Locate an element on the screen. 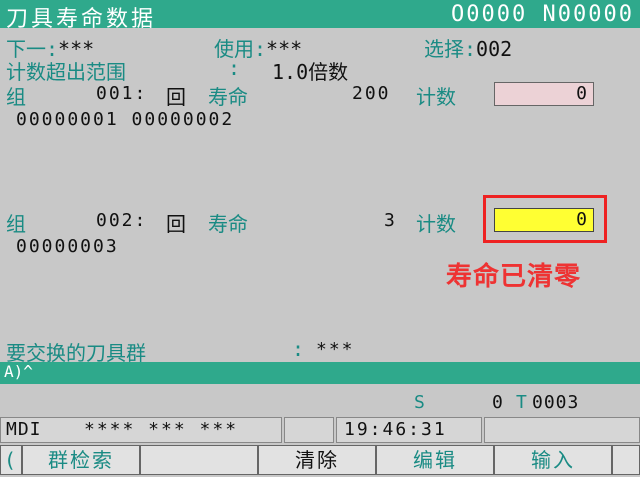 The height and width of the screenshot is (477, 640). overflow-colon: : is located at coordinates (234, 68).